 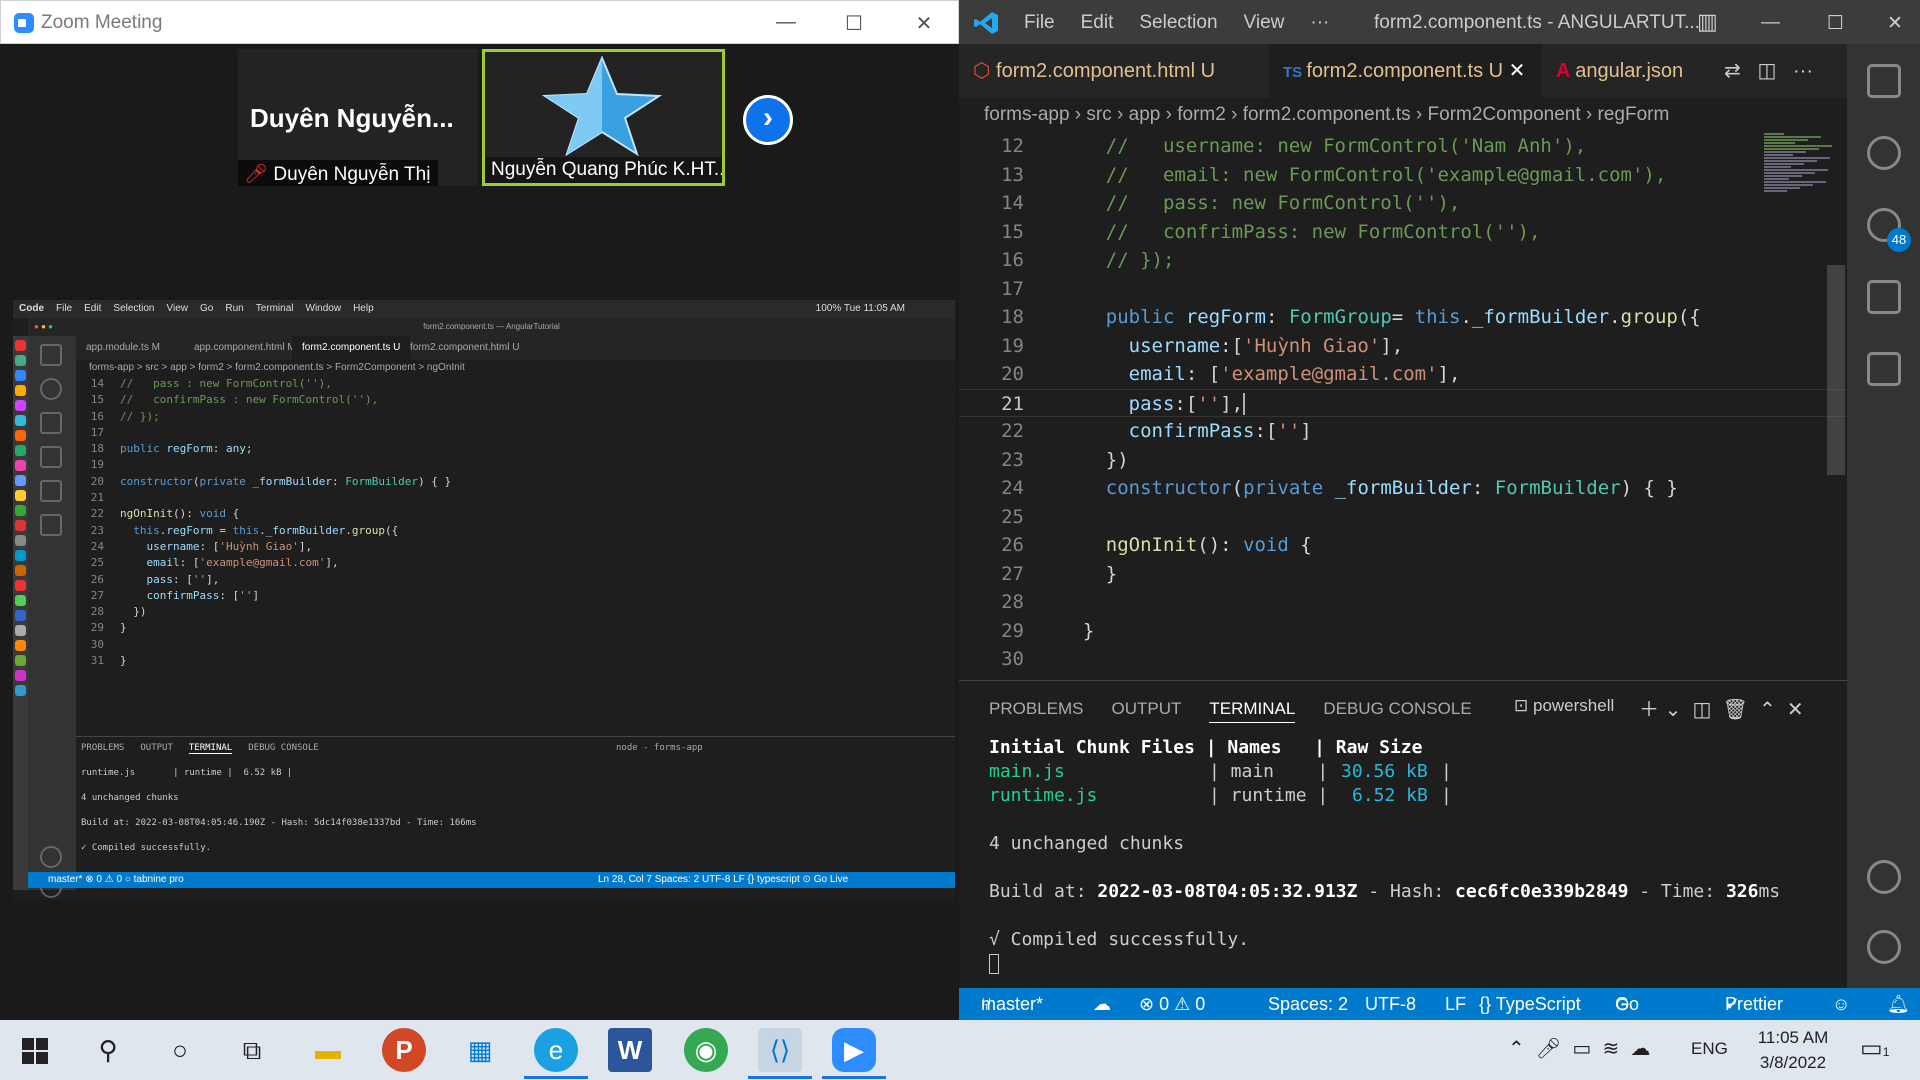 What do you see at coordinates (1795, 710) in the screenshot?
I see `close-panel-icon: ✕` at bounding box center [1795, 710].